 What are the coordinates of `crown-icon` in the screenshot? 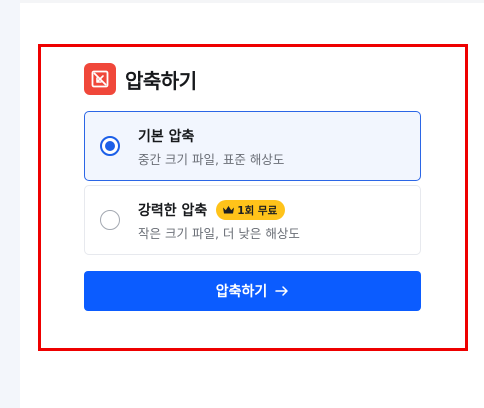 It's located at (229, 210).